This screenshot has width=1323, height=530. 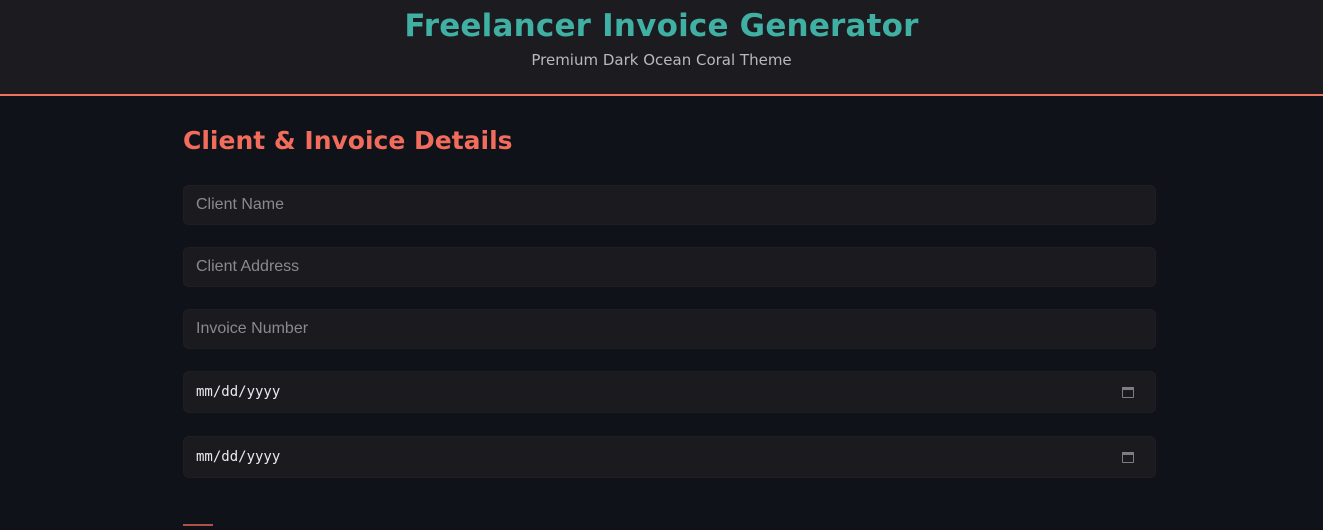 I want to click on client-address-placeholder: Client Address, so click(x=248, y=266).